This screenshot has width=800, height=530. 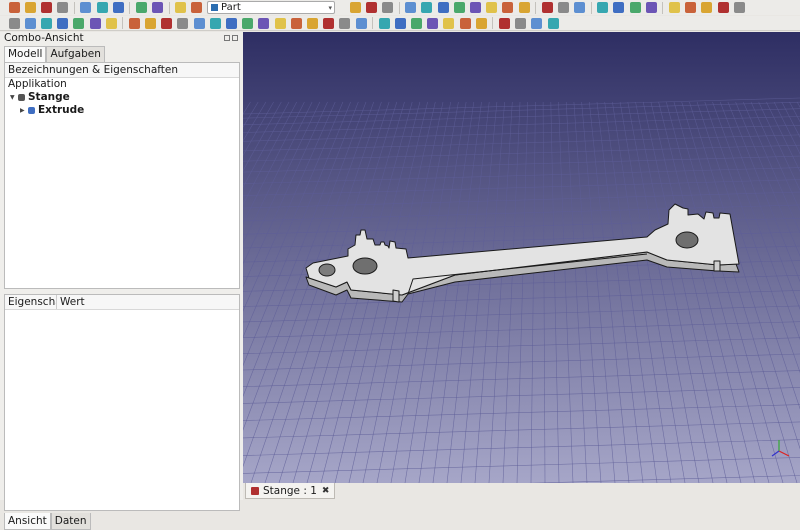 I want to click on run-macro-icon, so click(x=651, y=7).